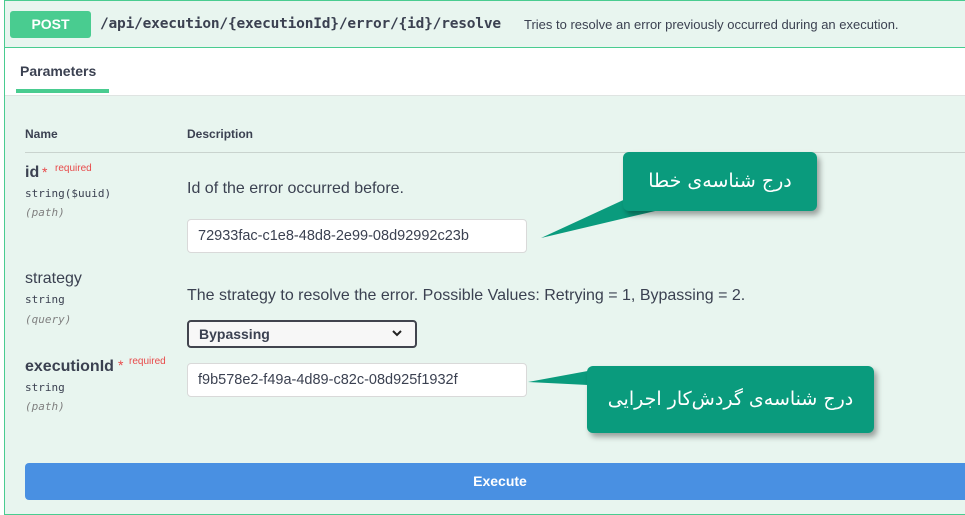 The image size is (965, 515). I want to click on id-input: 72933fac-c1e8-48d8-2e99-08d92992c23b, so click(357, 236).